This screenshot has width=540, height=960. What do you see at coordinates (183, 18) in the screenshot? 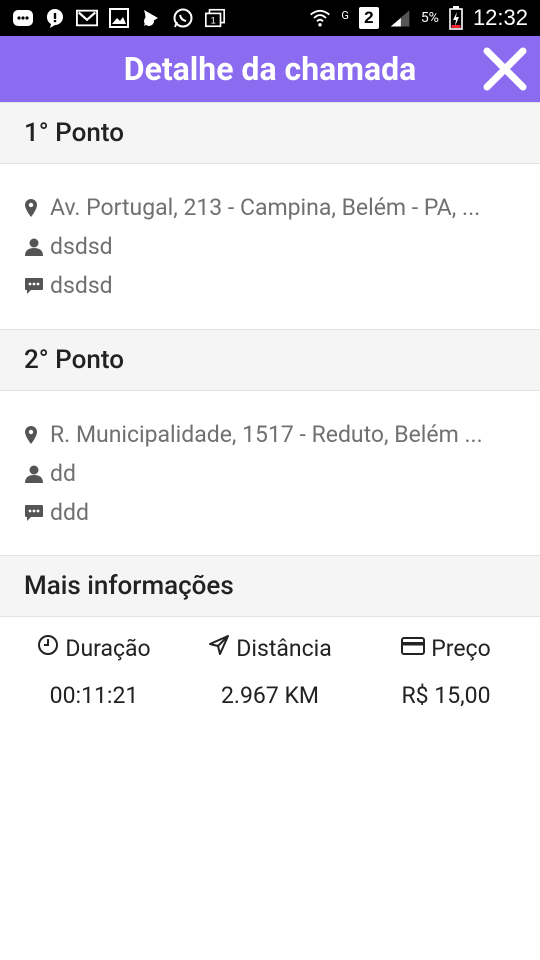
I see `whatsapp-icon` at bounding box center [183, 18].